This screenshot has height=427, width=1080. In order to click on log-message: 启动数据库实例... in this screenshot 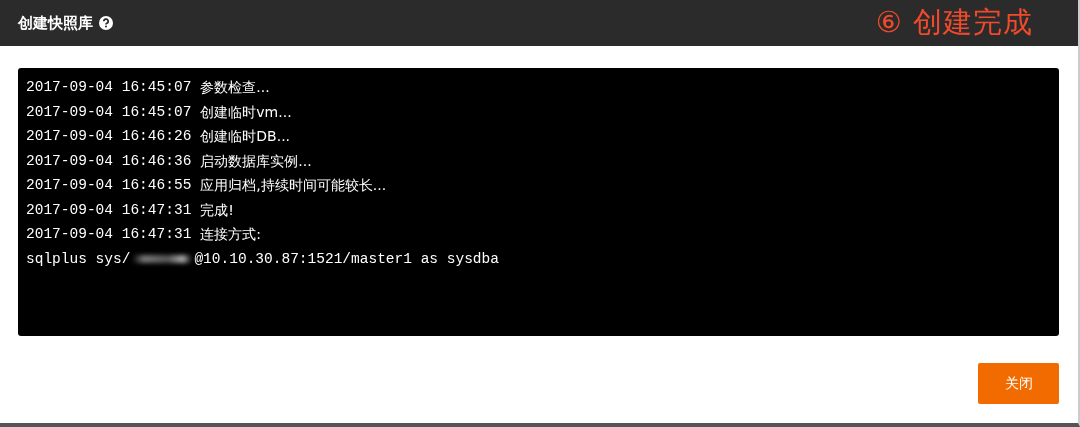, I will do `click(256, 161)`.